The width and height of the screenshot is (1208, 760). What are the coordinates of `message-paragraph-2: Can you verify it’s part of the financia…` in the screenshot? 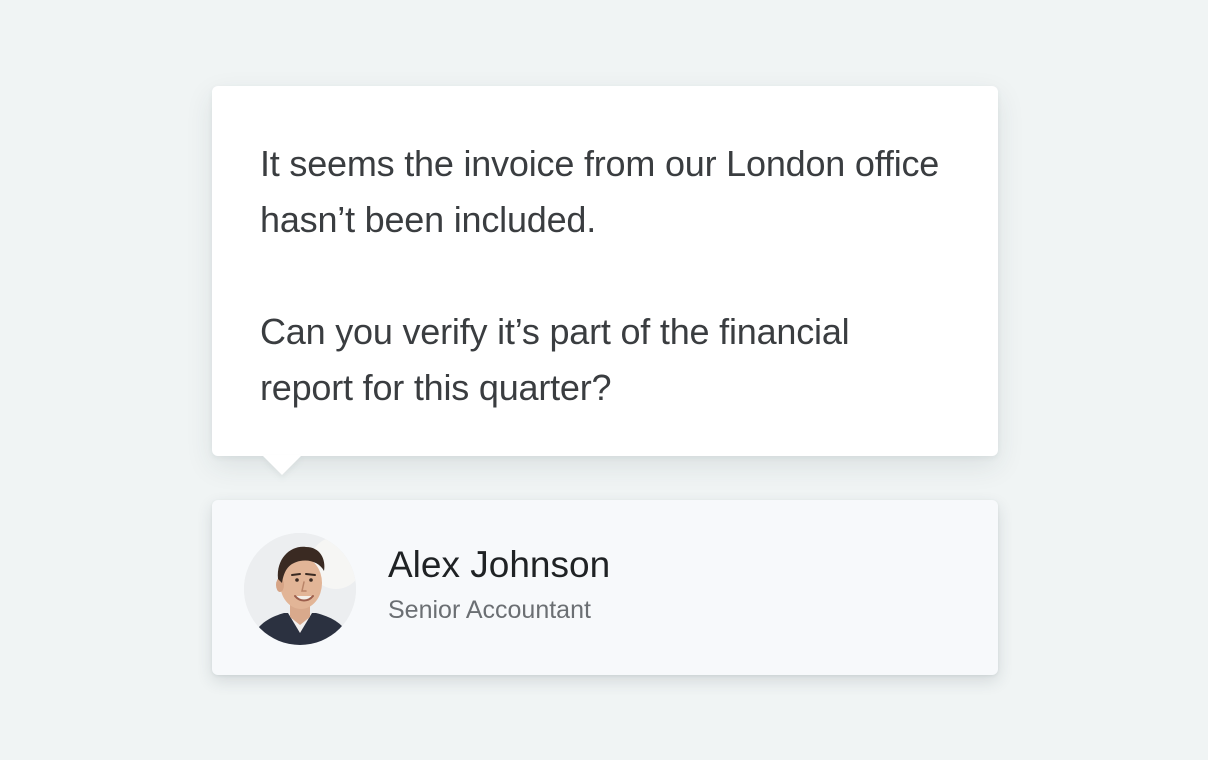 It's located at (555, 359).